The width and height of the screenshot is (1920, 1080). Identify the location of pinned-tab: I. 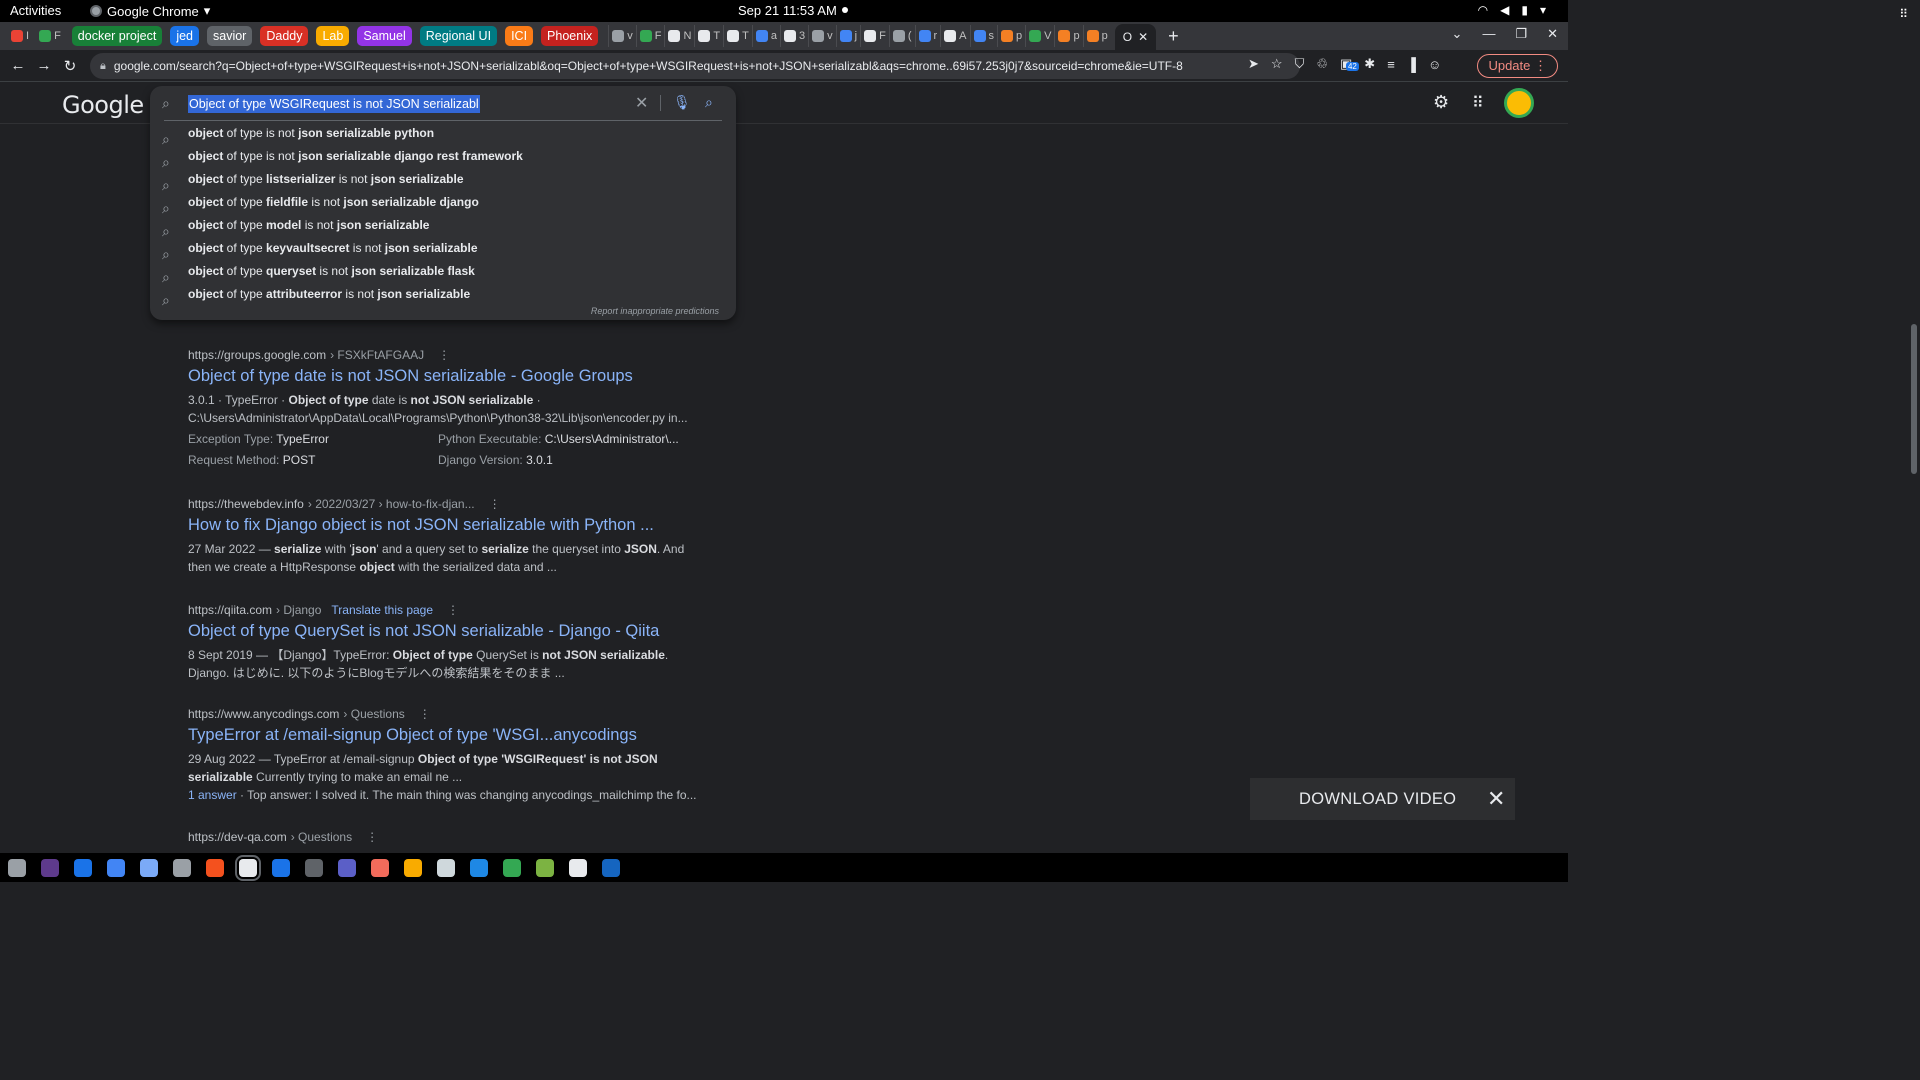
(20, 36).